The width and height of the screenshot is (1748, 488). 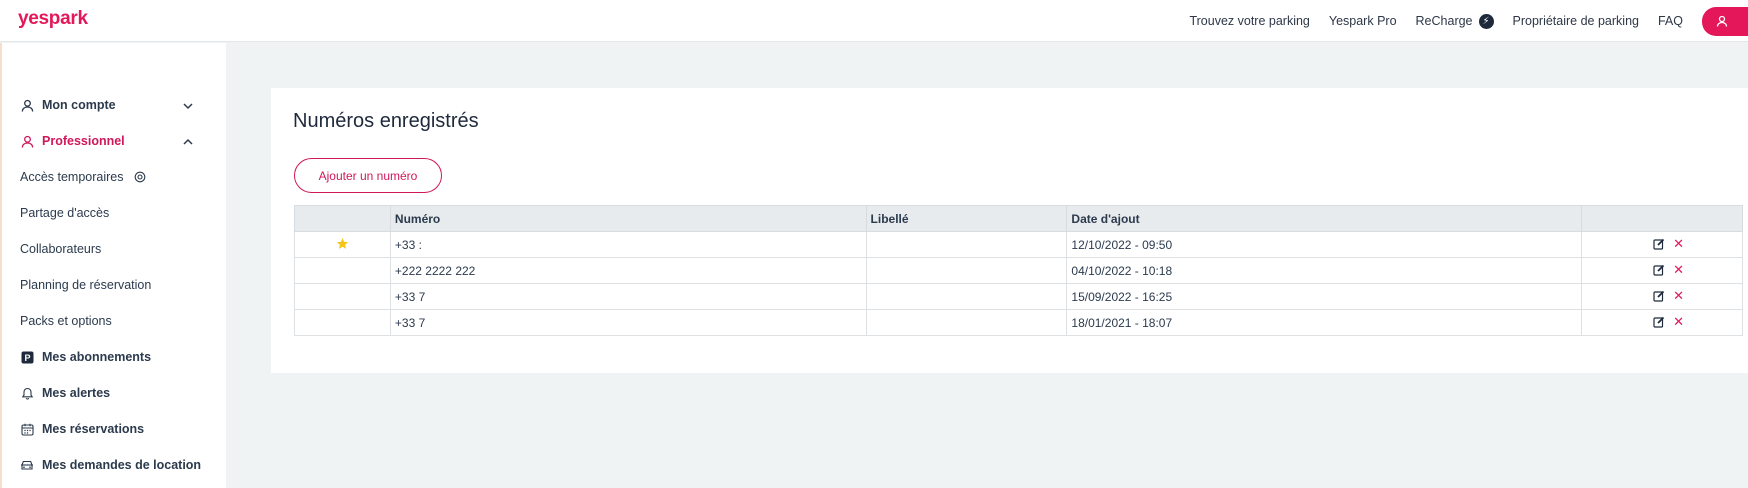 What do you see at coordinates (53, 19) in the screenshot?
I see `yespark-logo: yespark` at bounding box center [53, 19].